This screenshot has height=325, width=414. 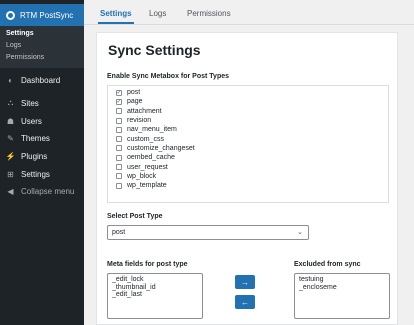 I want to click on collapse-icon: ◀, so click(x=10, y=191).